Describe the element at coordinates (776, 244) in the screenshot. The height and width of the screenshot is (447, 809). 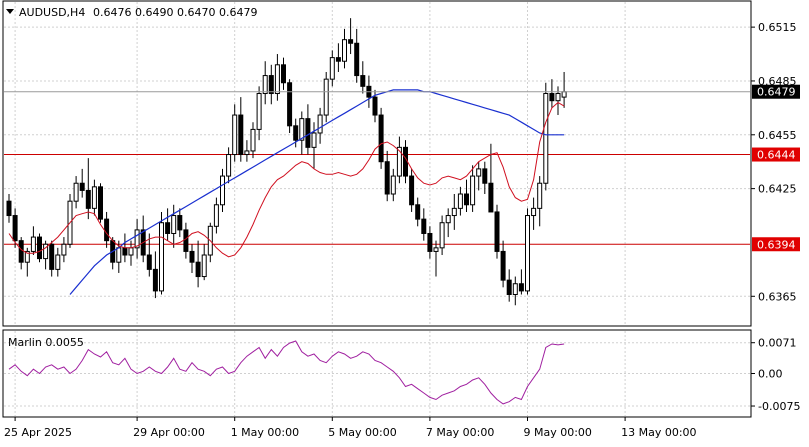
I see `level-price-label: 0.6394` at that location.